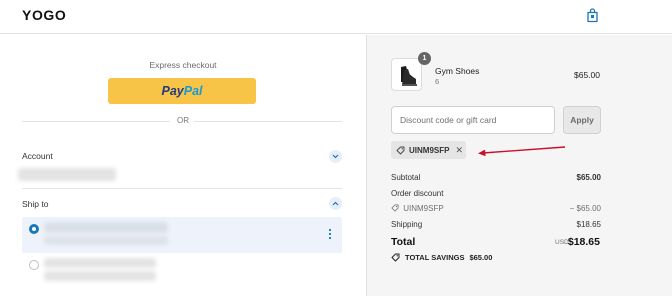  Describe the element at coordinates (34, 229) in the screenshot. I see `address-radio-selected` at that location.